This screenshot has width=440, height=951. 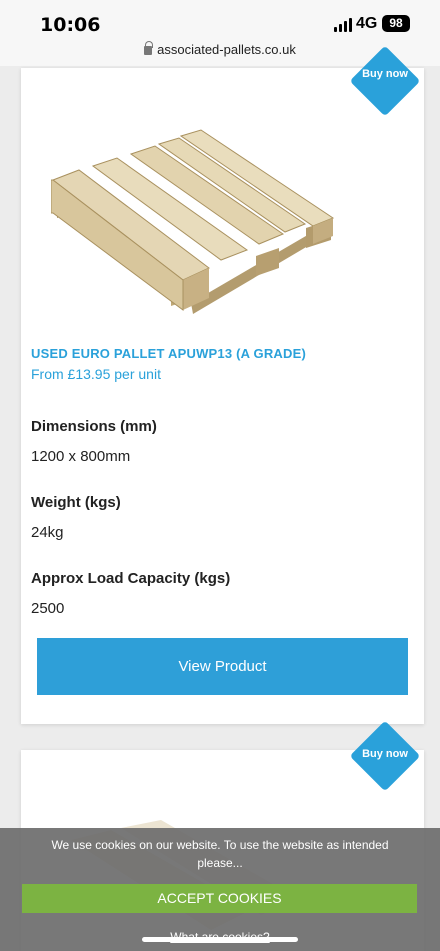 I want to click on home-indicator, so click(x=220, y=939).